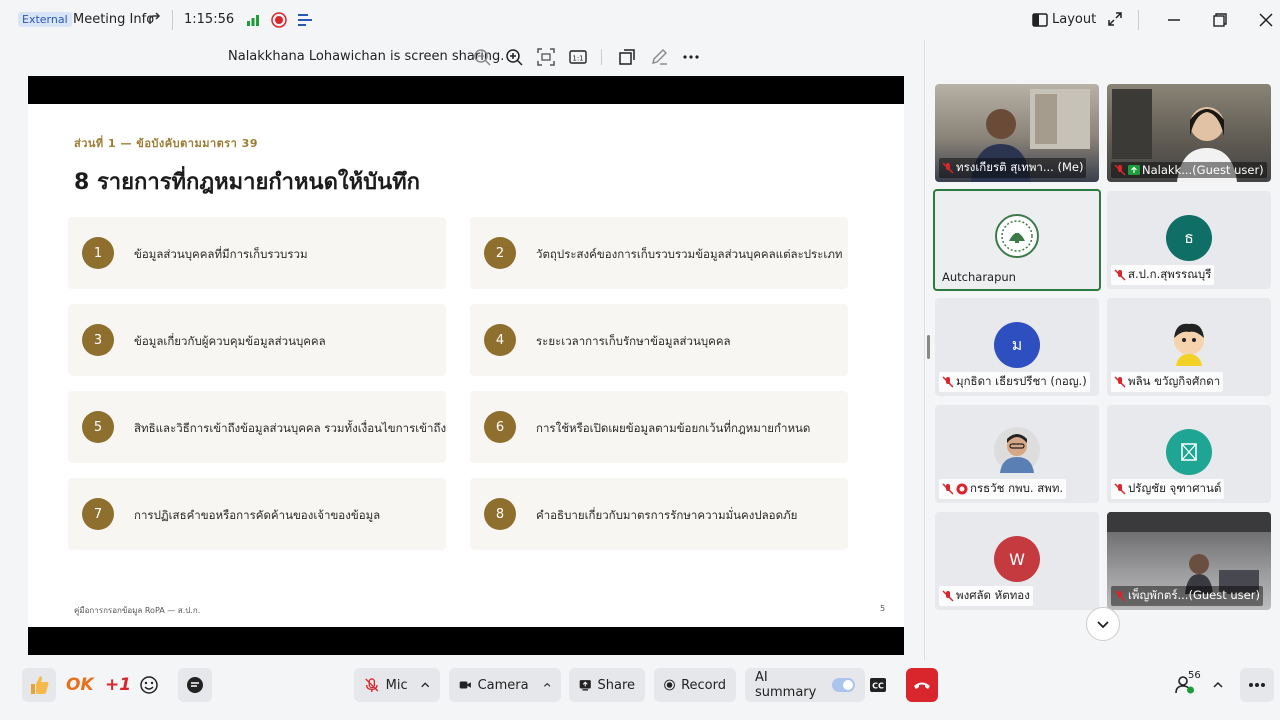  I want to click on camera-button: Camera, so click(505, 685).